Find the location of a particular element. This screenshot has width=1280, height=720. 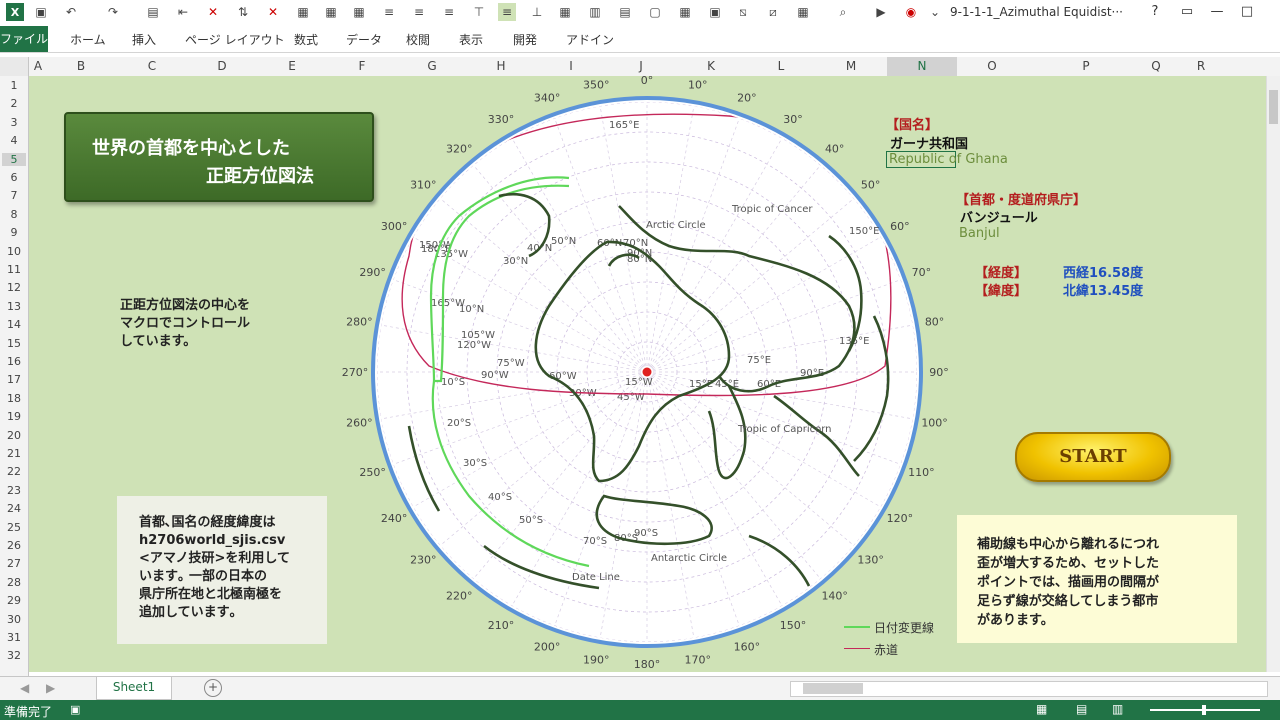

align-left-icon: ≡ is located at coordinates (389, 12).